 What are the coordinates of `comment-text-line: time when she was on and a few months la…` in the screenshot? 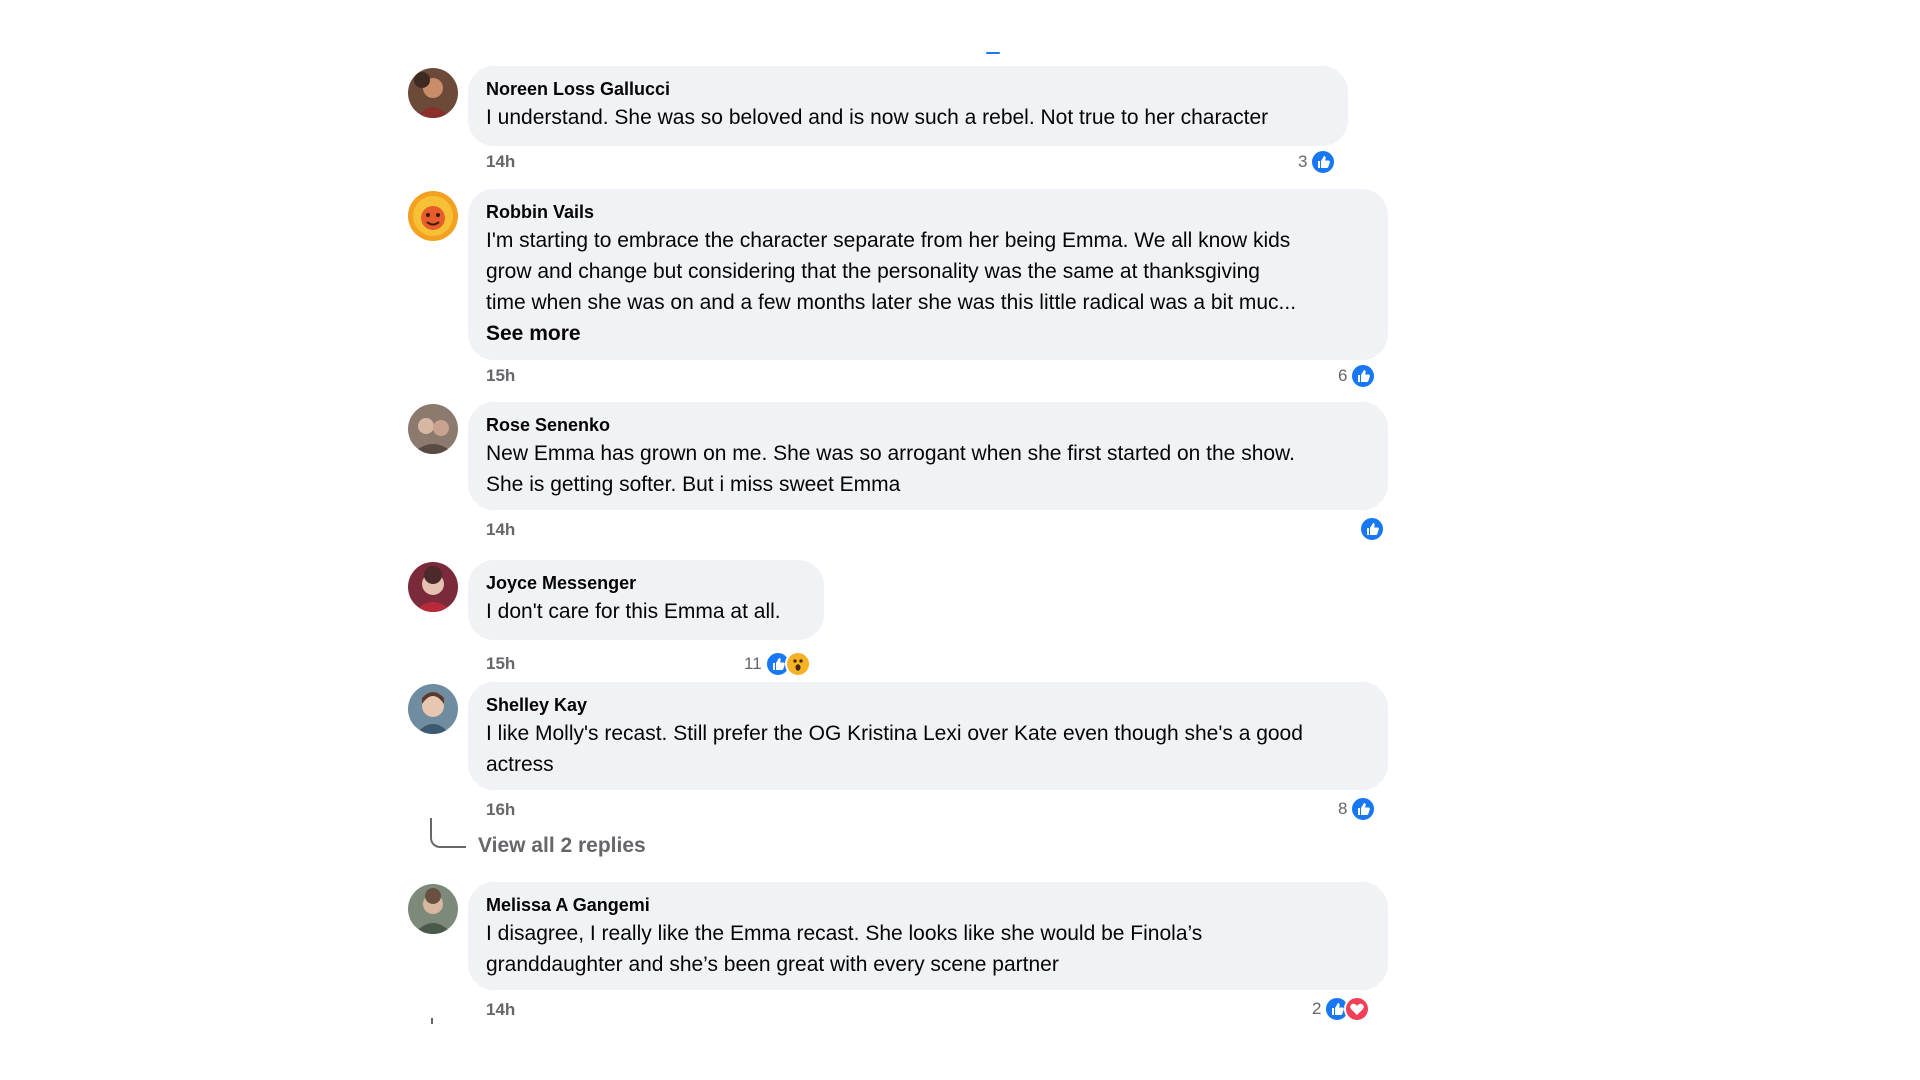 It's located at (891, 302).